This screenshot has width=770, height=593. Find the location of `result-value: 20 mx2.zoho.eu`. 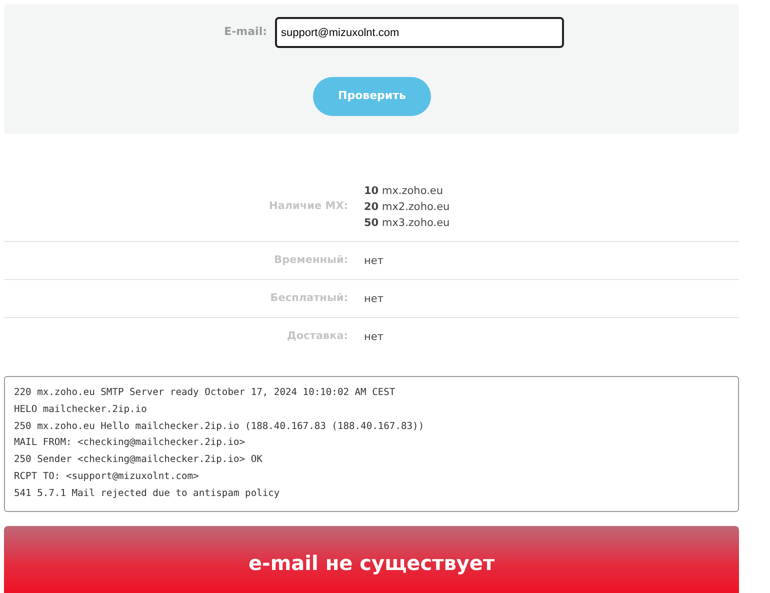

result-value: 20 mx2.zoho.eu is located at coordinates (407, 207).